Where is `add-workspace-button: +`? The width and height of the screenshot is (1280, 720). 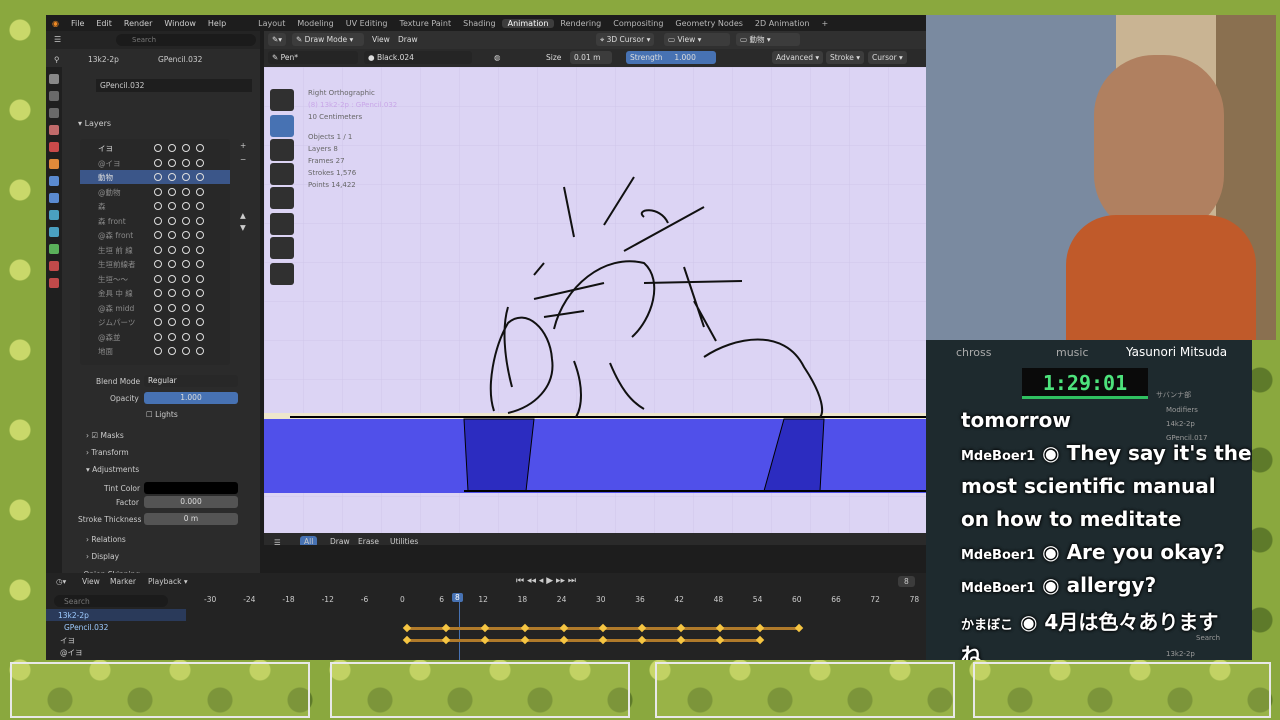
add-workspace-button: + is located at coordinates (824, 23).